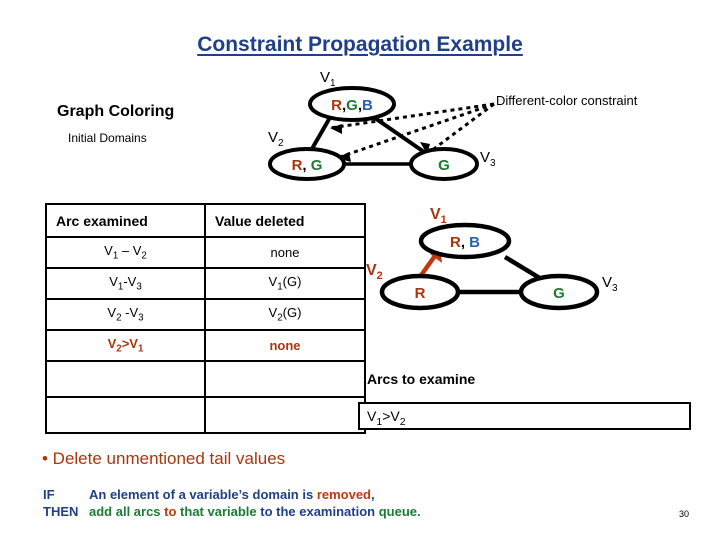 The height and width of the screenshot is (540, 720). What do you see at coordinates (413, 286) in the screenshot?
I see `graph-node-v2: R V2` at bounding box center [413, 286].